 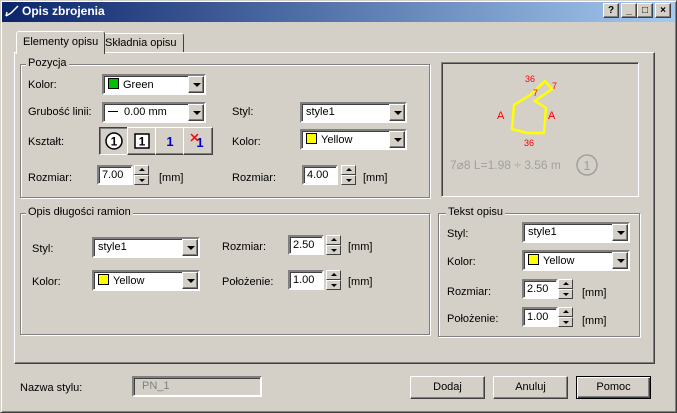 What do you see at coordinates (576, 260) in the screenshot?
I see `to-kolor-combo: Yellow` at bounding box center [576, 260].